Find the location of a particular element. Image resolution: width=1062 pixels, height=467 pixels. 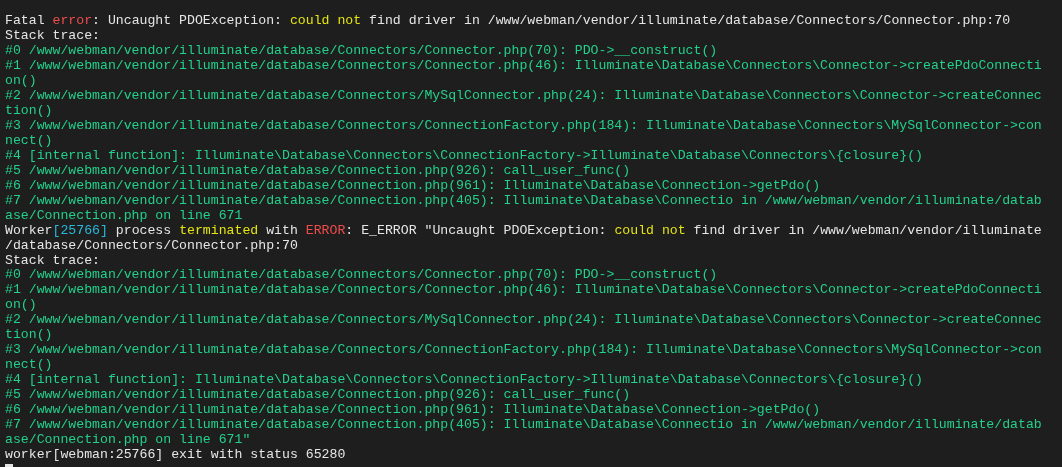

terminal-line: Worker[25766] process terminated with ERROR: E_ERROR "Uncaught PDOException: could not find driver in /www/webman/vendor/illuminate is located at coordinates (524, 231).